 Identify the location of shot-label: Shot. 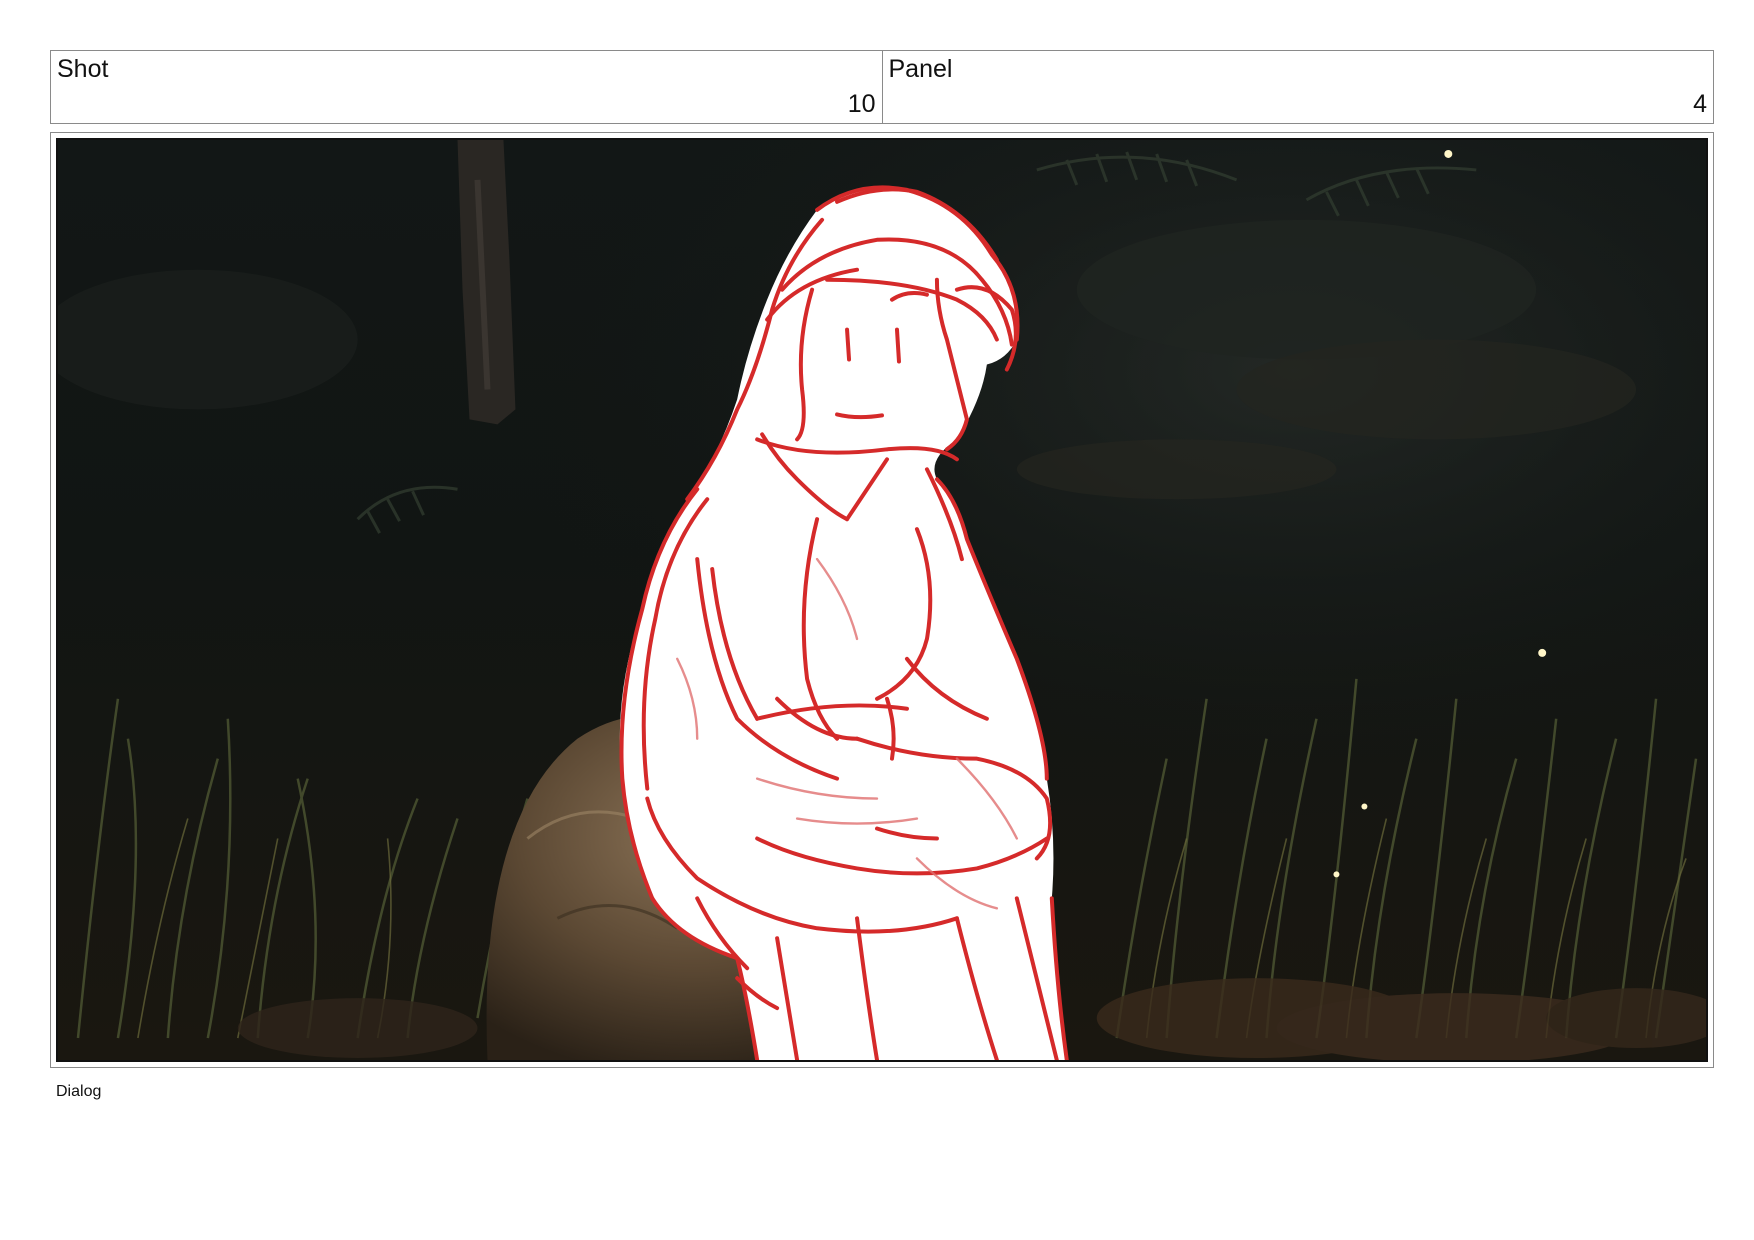
(83, 69).